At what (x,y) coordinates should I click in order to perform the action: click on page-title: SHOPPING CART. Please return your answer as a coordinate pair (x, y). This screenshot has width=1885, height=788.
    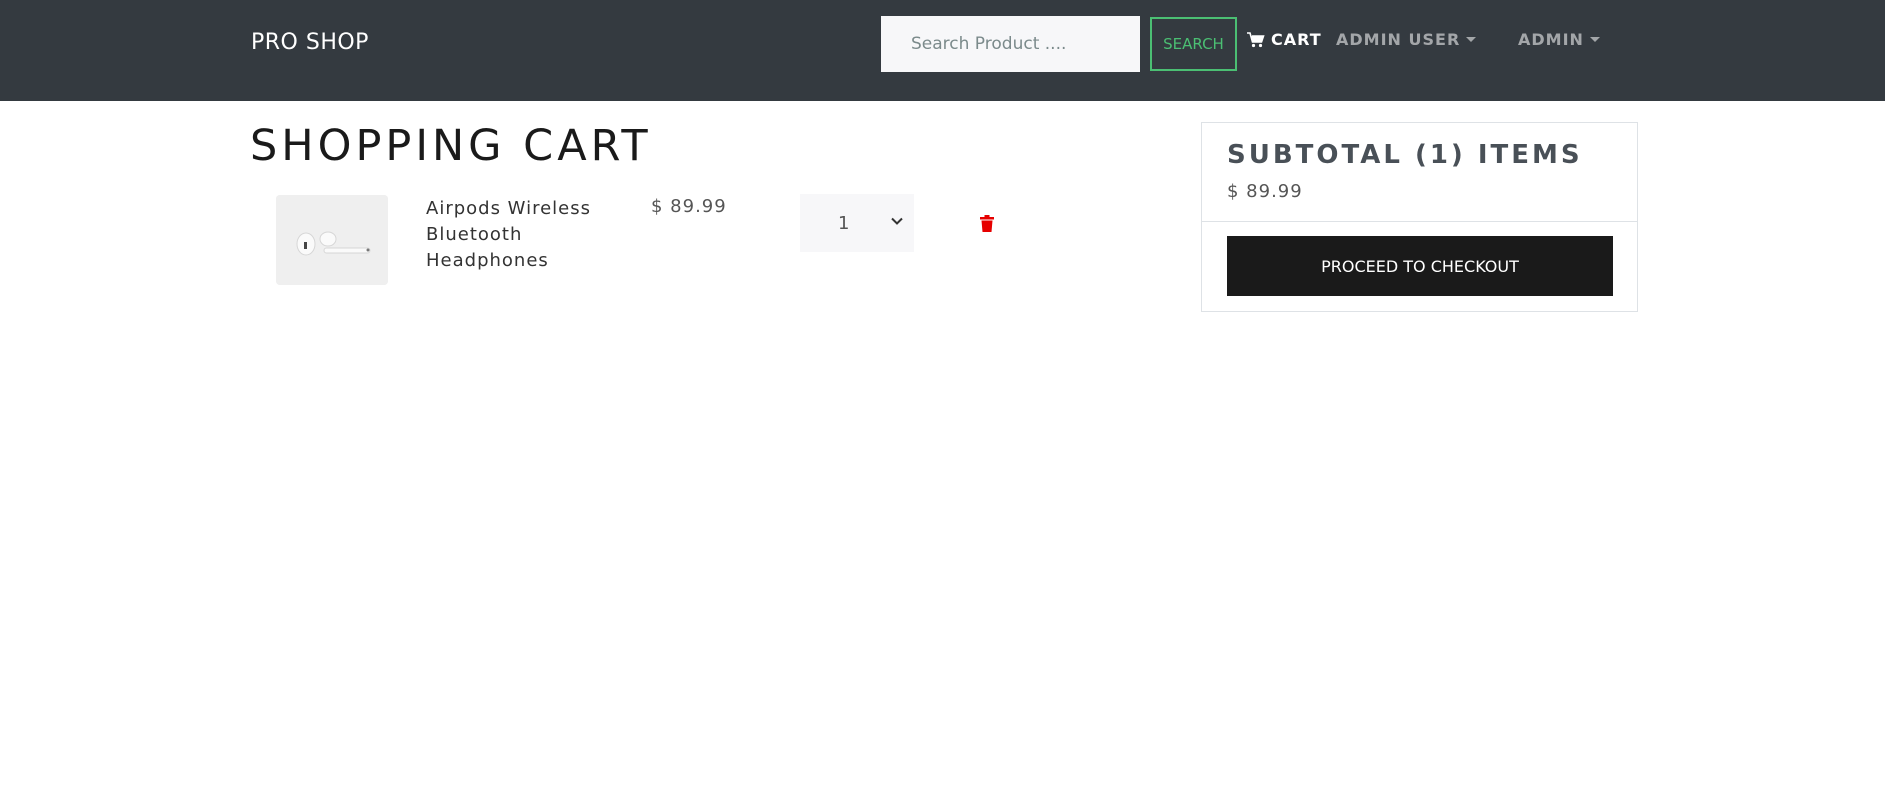
    Looking at the image, I should click on (451, 146).